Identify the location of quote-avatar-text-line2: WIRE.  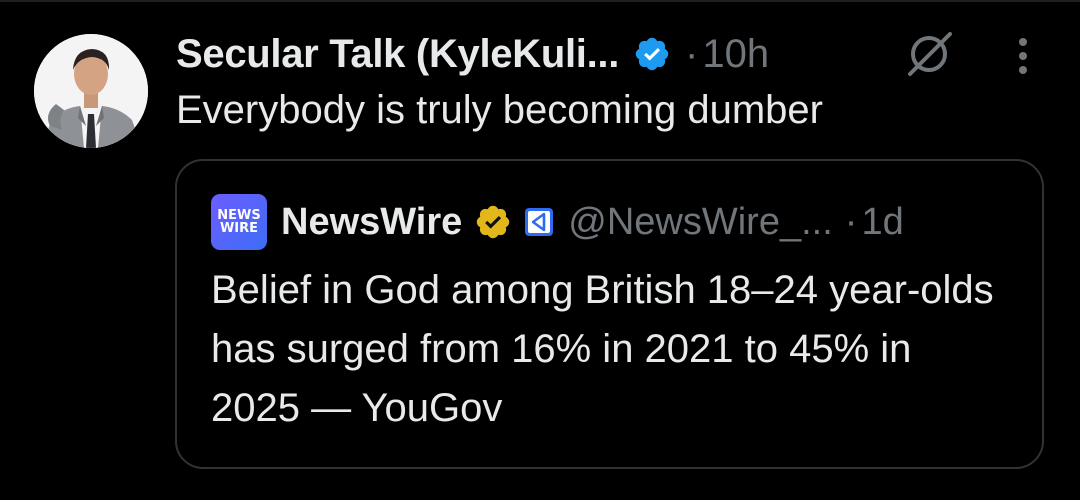
(239, 228).